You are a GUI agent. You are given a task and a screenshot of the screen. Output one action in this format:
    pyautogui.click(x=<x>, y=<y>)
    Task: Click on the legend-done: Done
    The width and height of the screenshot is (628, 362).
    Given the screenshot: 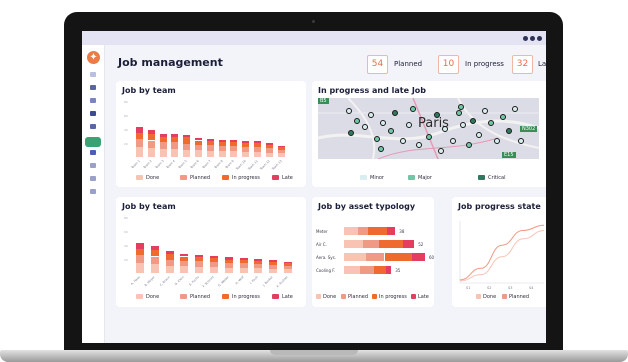 What is the action you would take?
    pyautogui.click(x=486, y=297)
    